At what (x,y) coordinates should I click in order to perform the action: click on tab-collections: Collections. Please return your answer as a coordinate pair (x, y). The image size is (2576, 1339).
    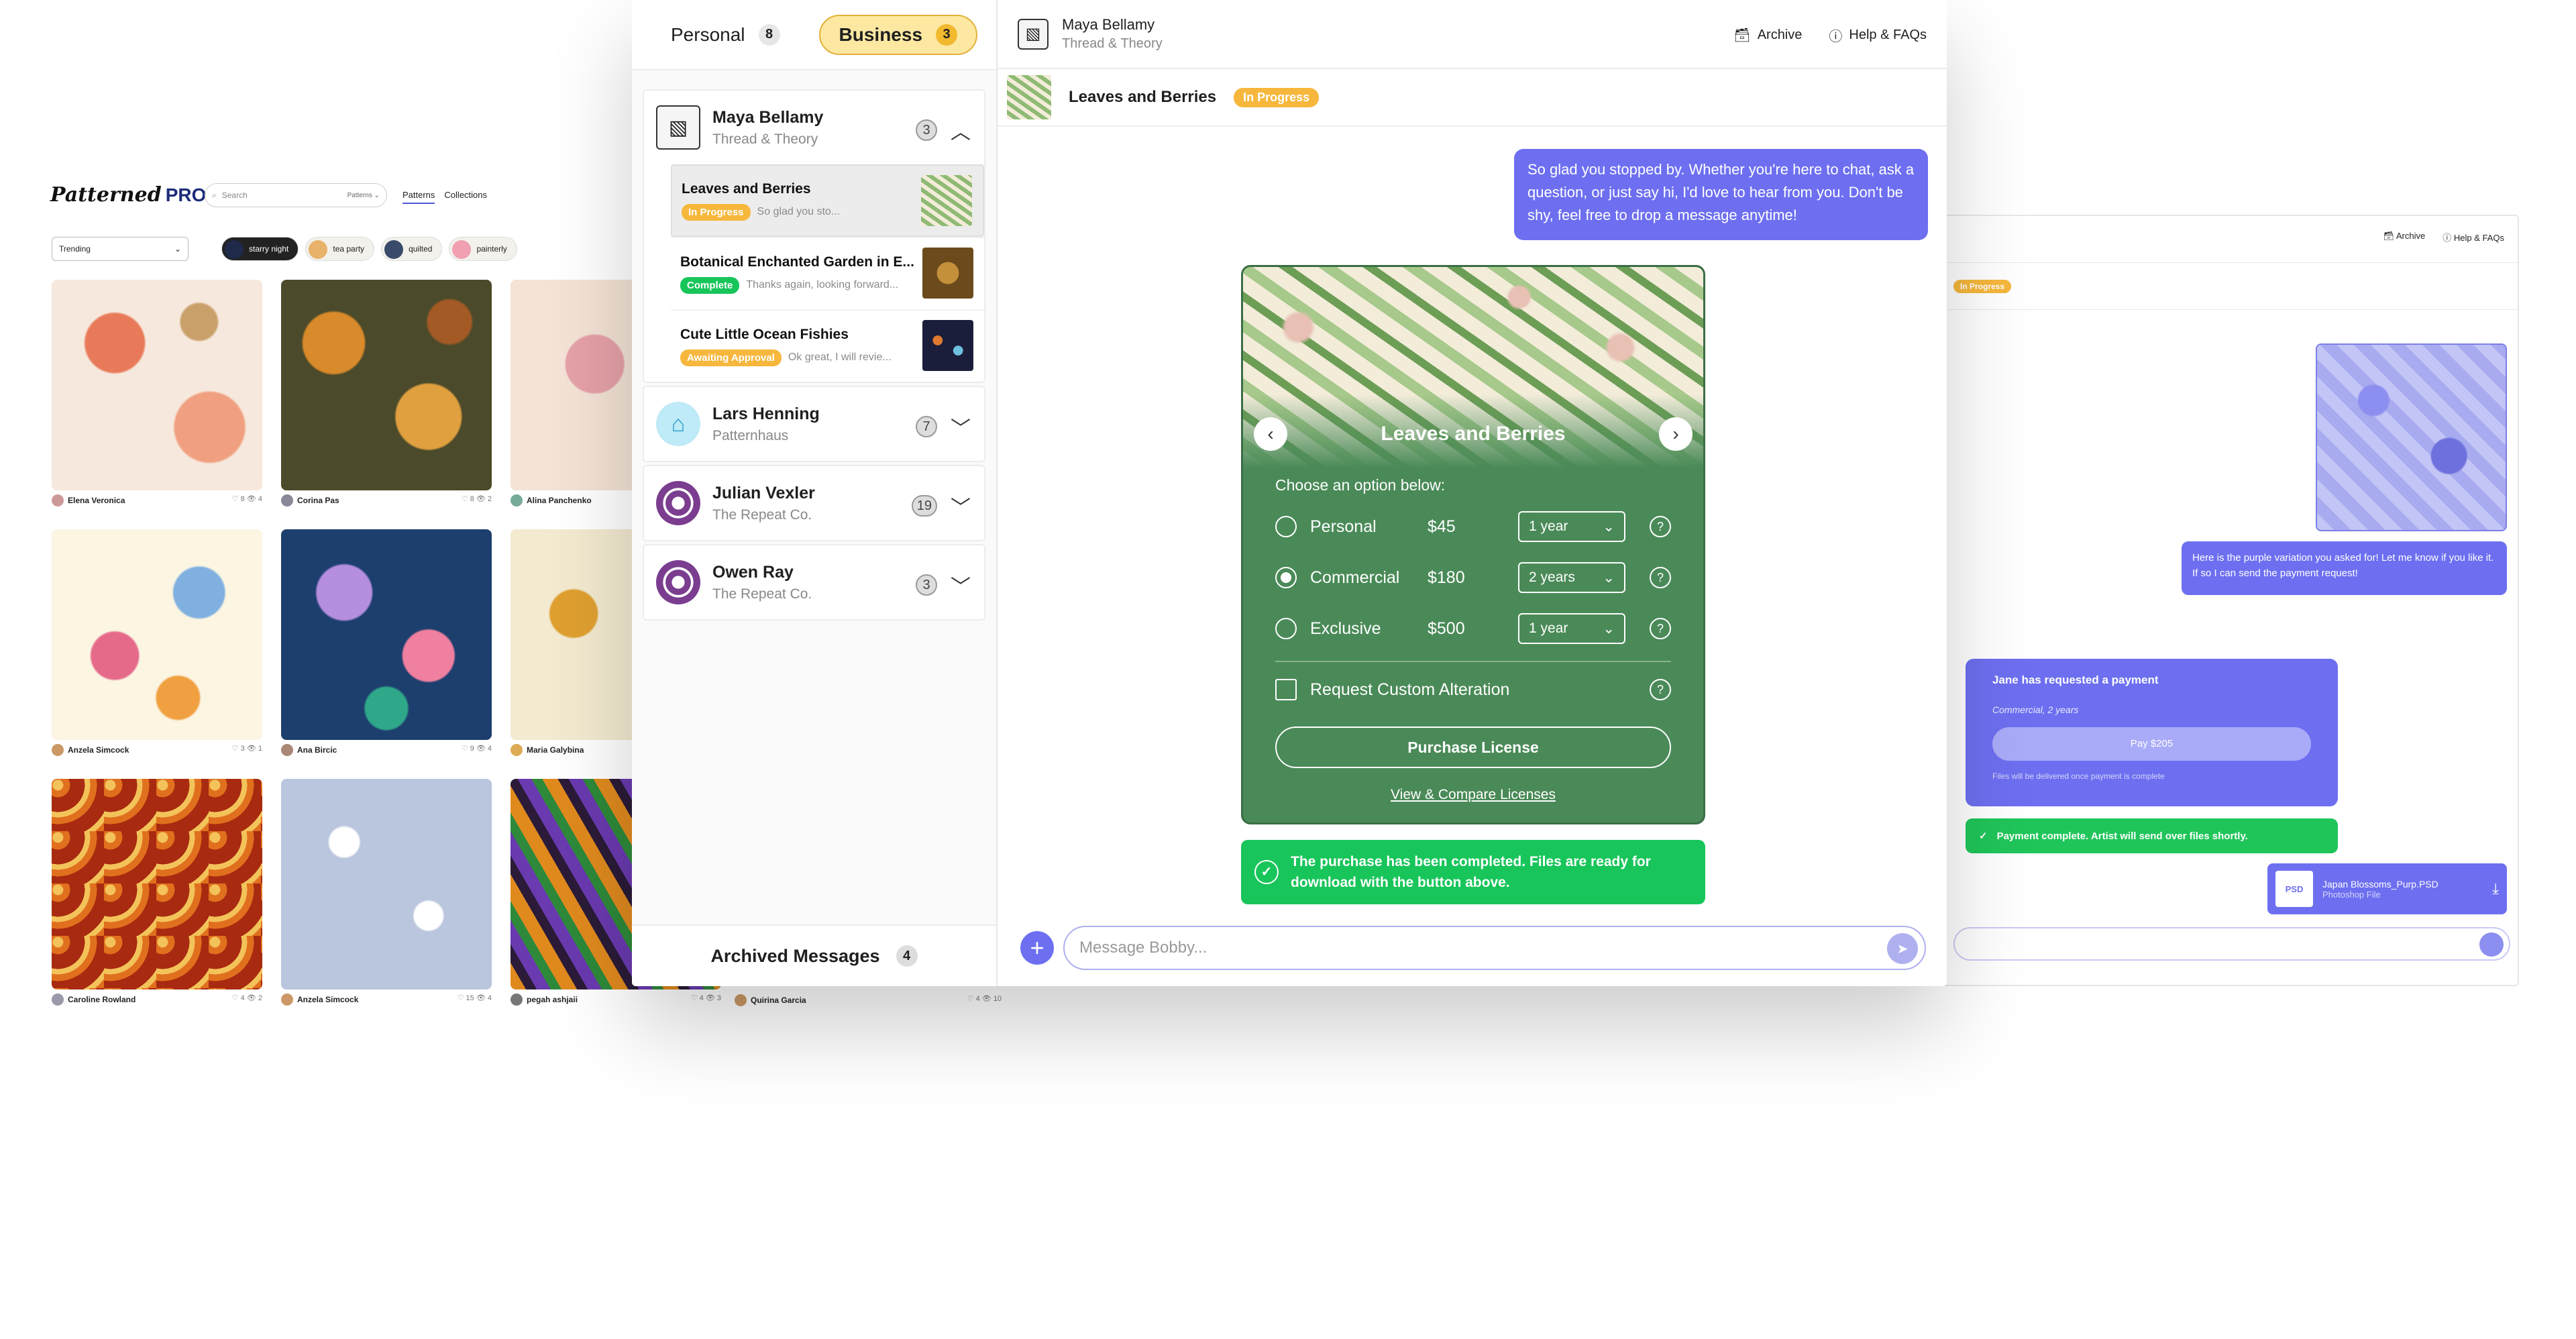
    Looking at the image, I should click on (465, 197).